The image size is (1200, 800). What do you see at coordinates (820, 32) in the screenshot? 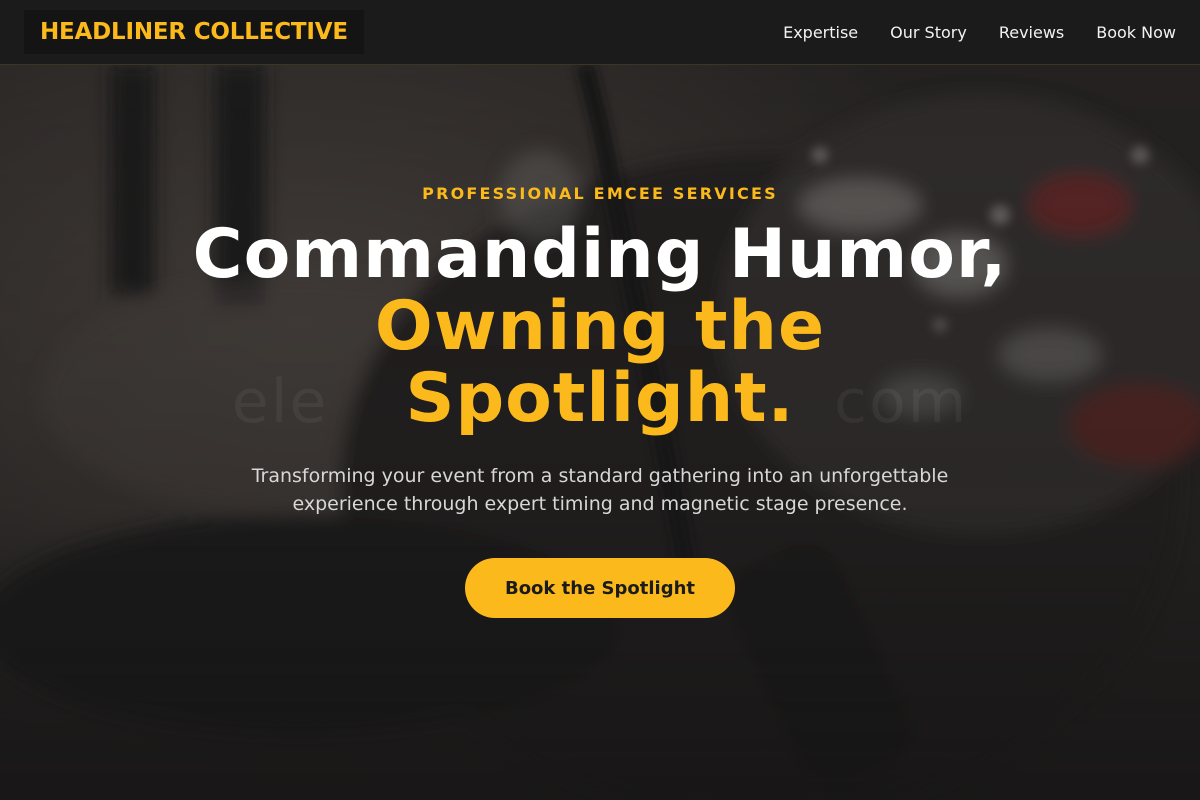
I see `nav-link-expertise: Expertise` at bounding box center [820, 32].